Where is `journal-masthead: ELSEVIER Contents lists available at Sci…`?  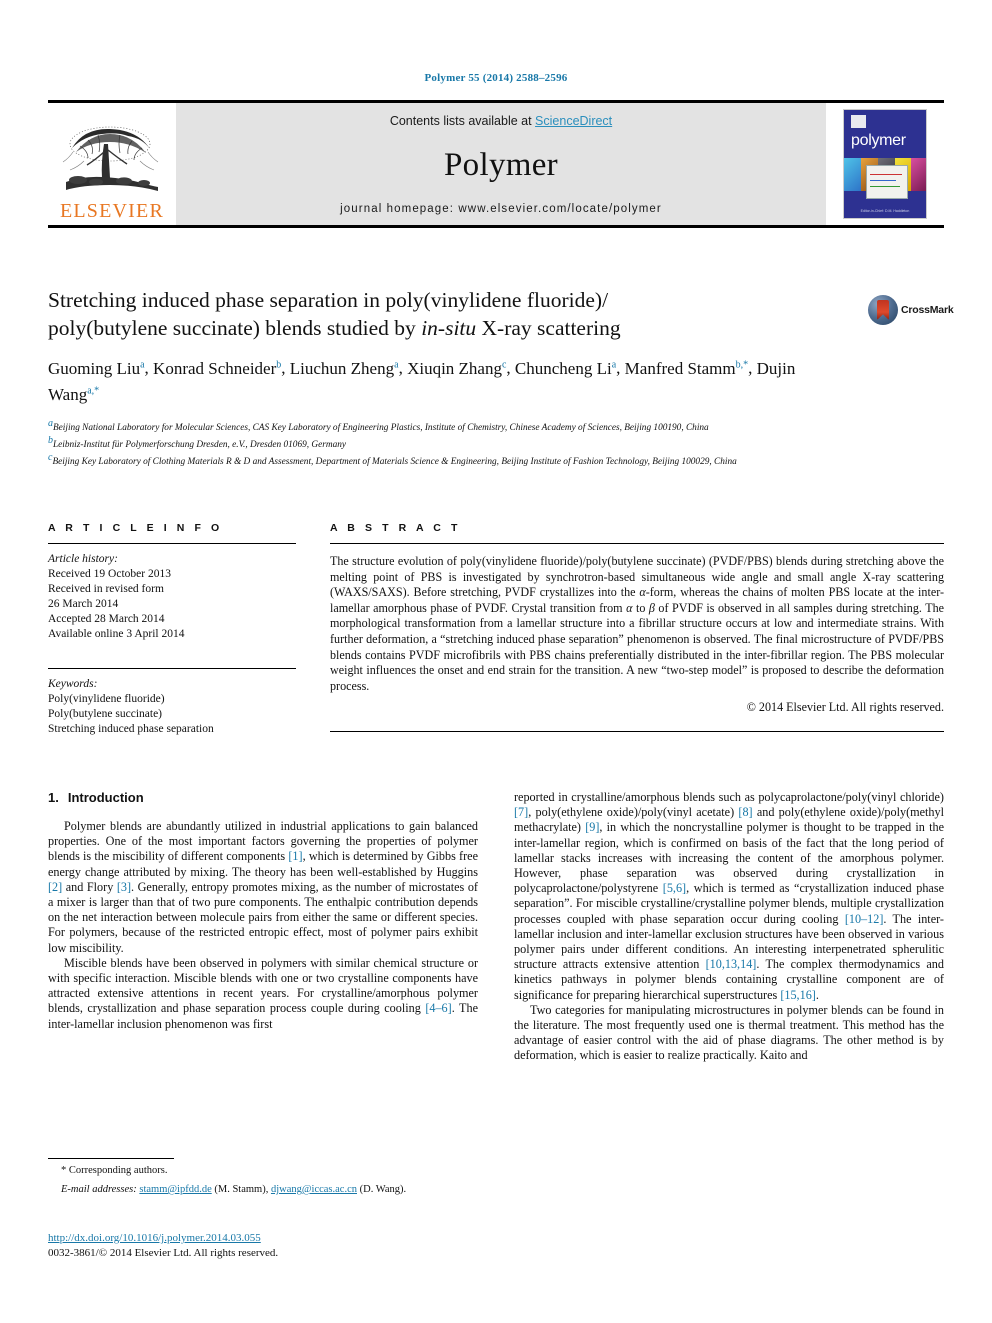
journal-masthead: ELSEVIER Contents lists available at Sci… is located at coordinates (496, 164).